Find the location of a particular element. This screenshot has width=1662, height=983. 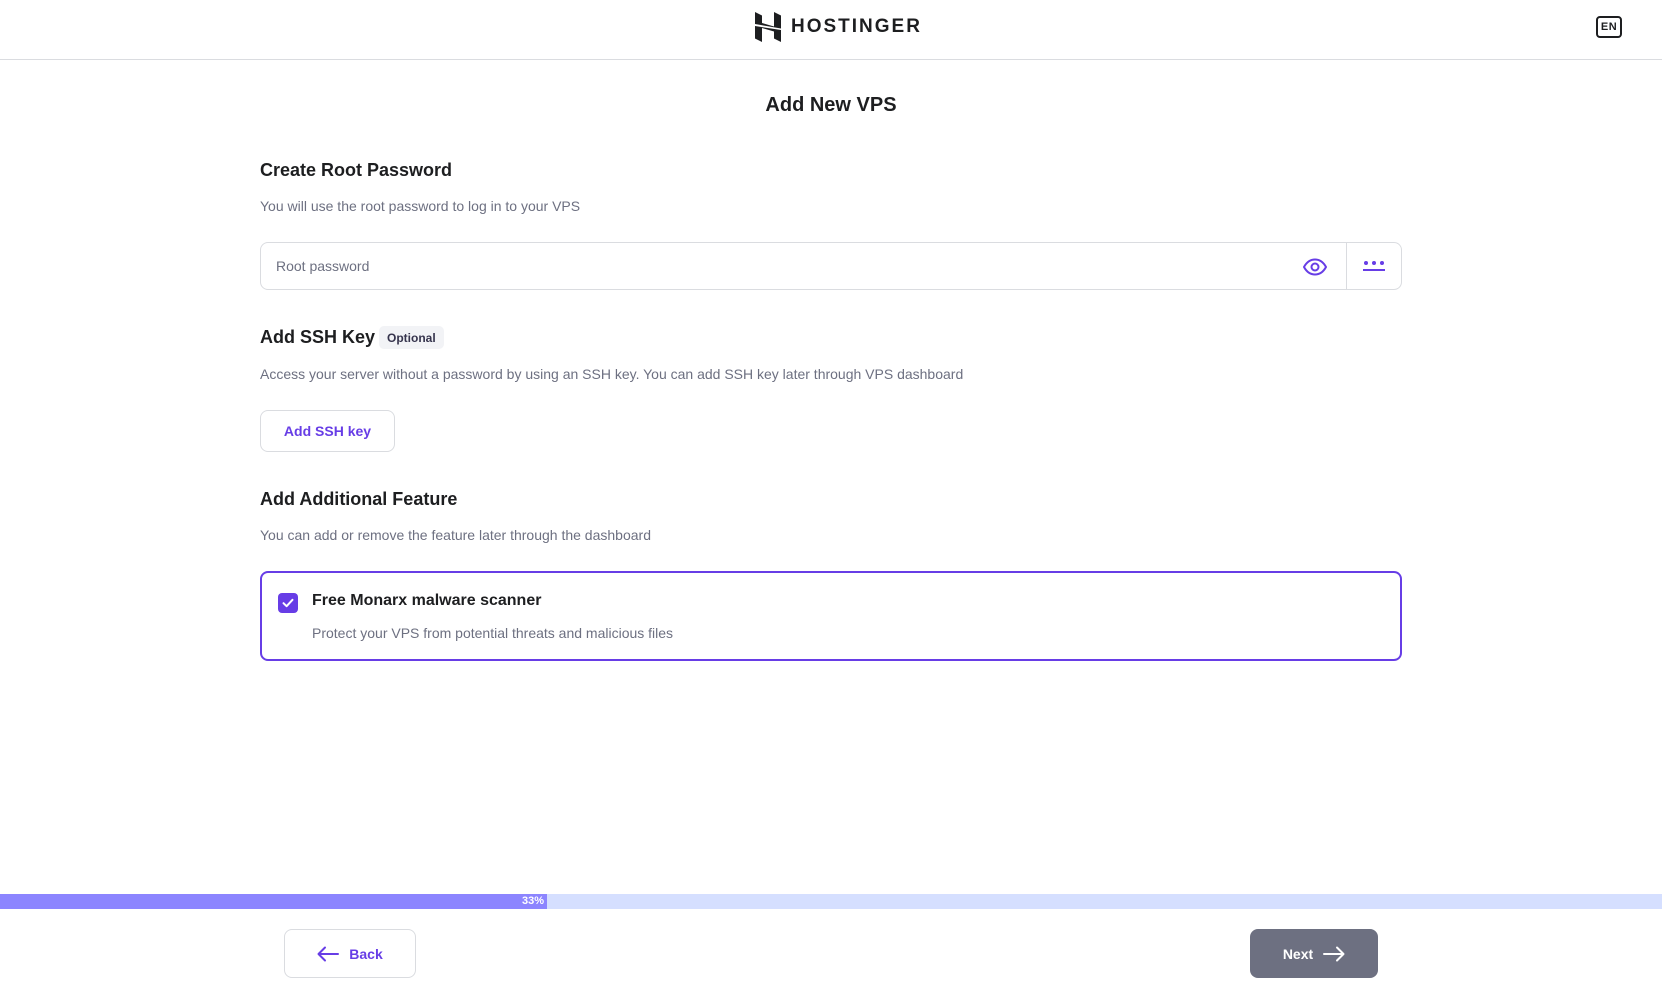

back-button: Back is located at coordinates (350, 953).